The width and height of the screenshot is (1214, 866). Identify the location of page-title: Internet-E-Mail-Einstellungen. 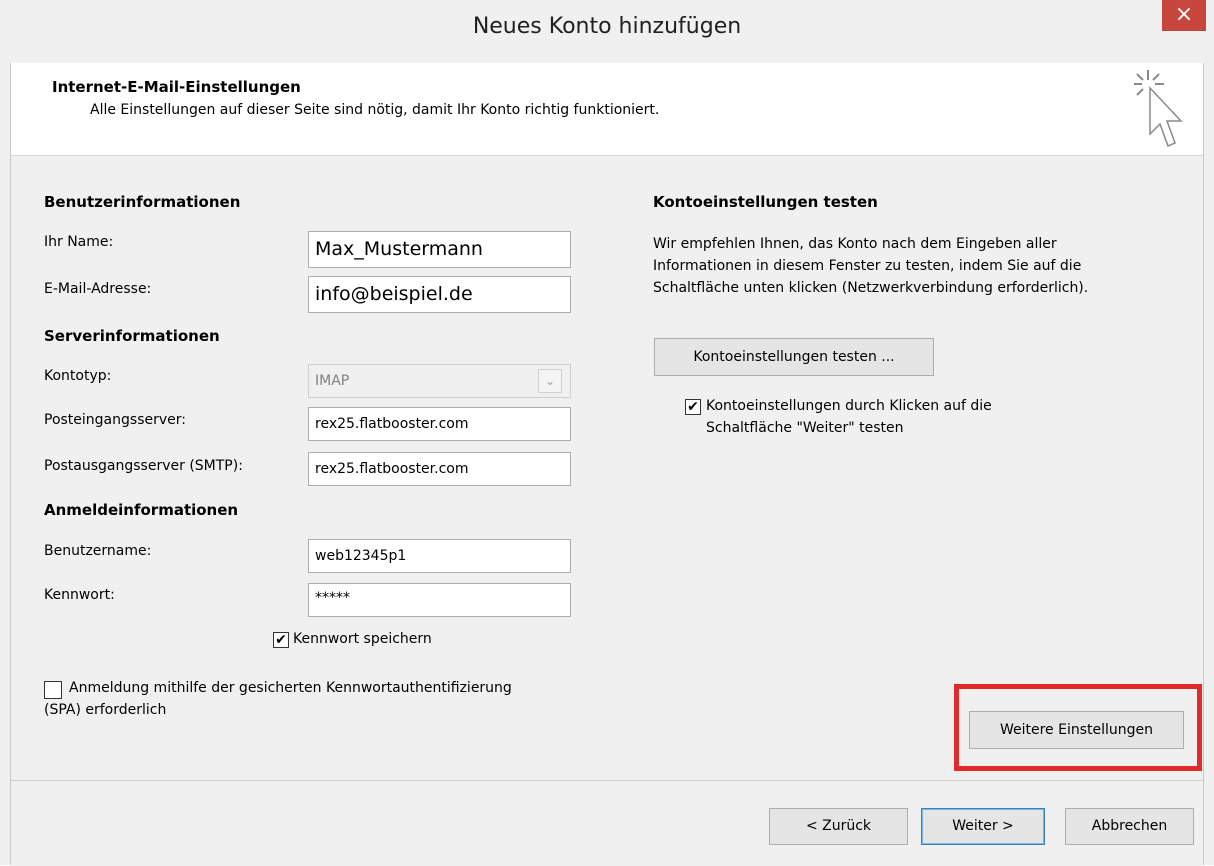
(176, 87).